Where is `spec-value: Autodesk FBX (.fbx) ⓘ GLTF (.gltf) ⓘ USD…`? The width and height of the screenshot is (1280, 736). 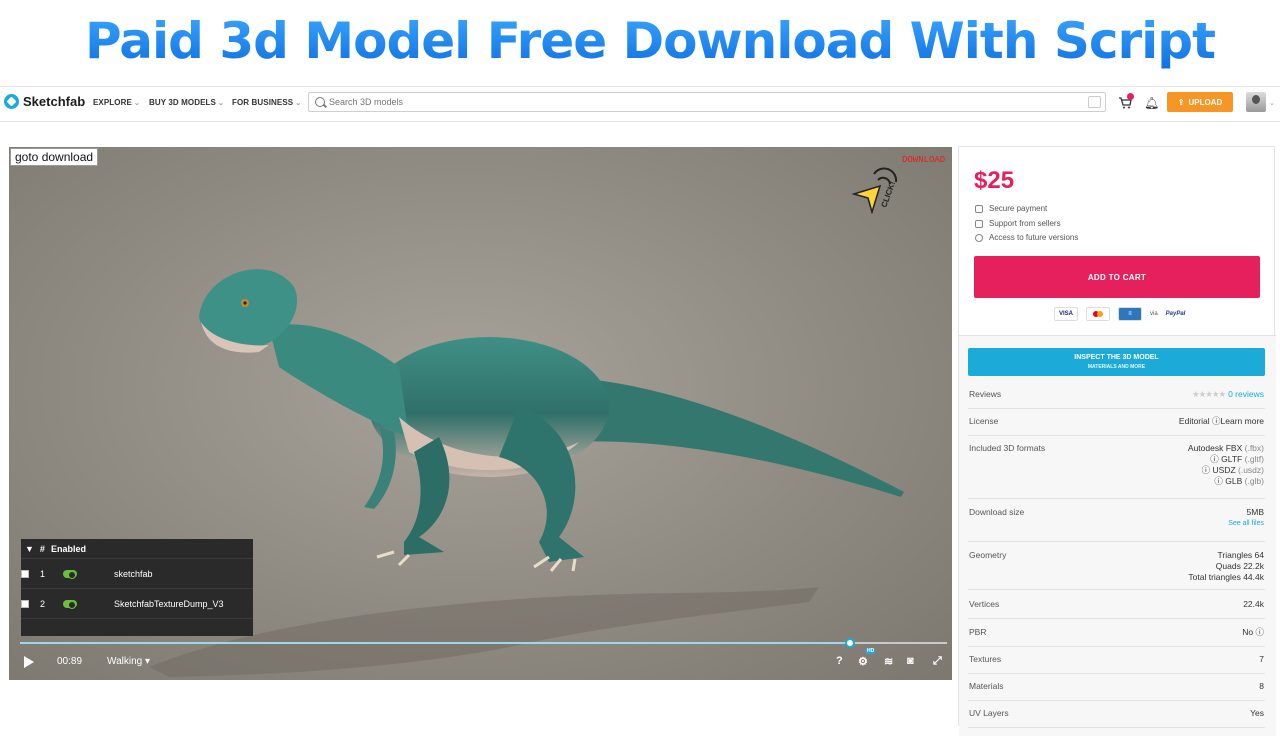 spec-value: Autodesk FBX (.fbx) ⓘ GLTF (.gltf) ⓘ USD… is located at coordinates (1226, 465).